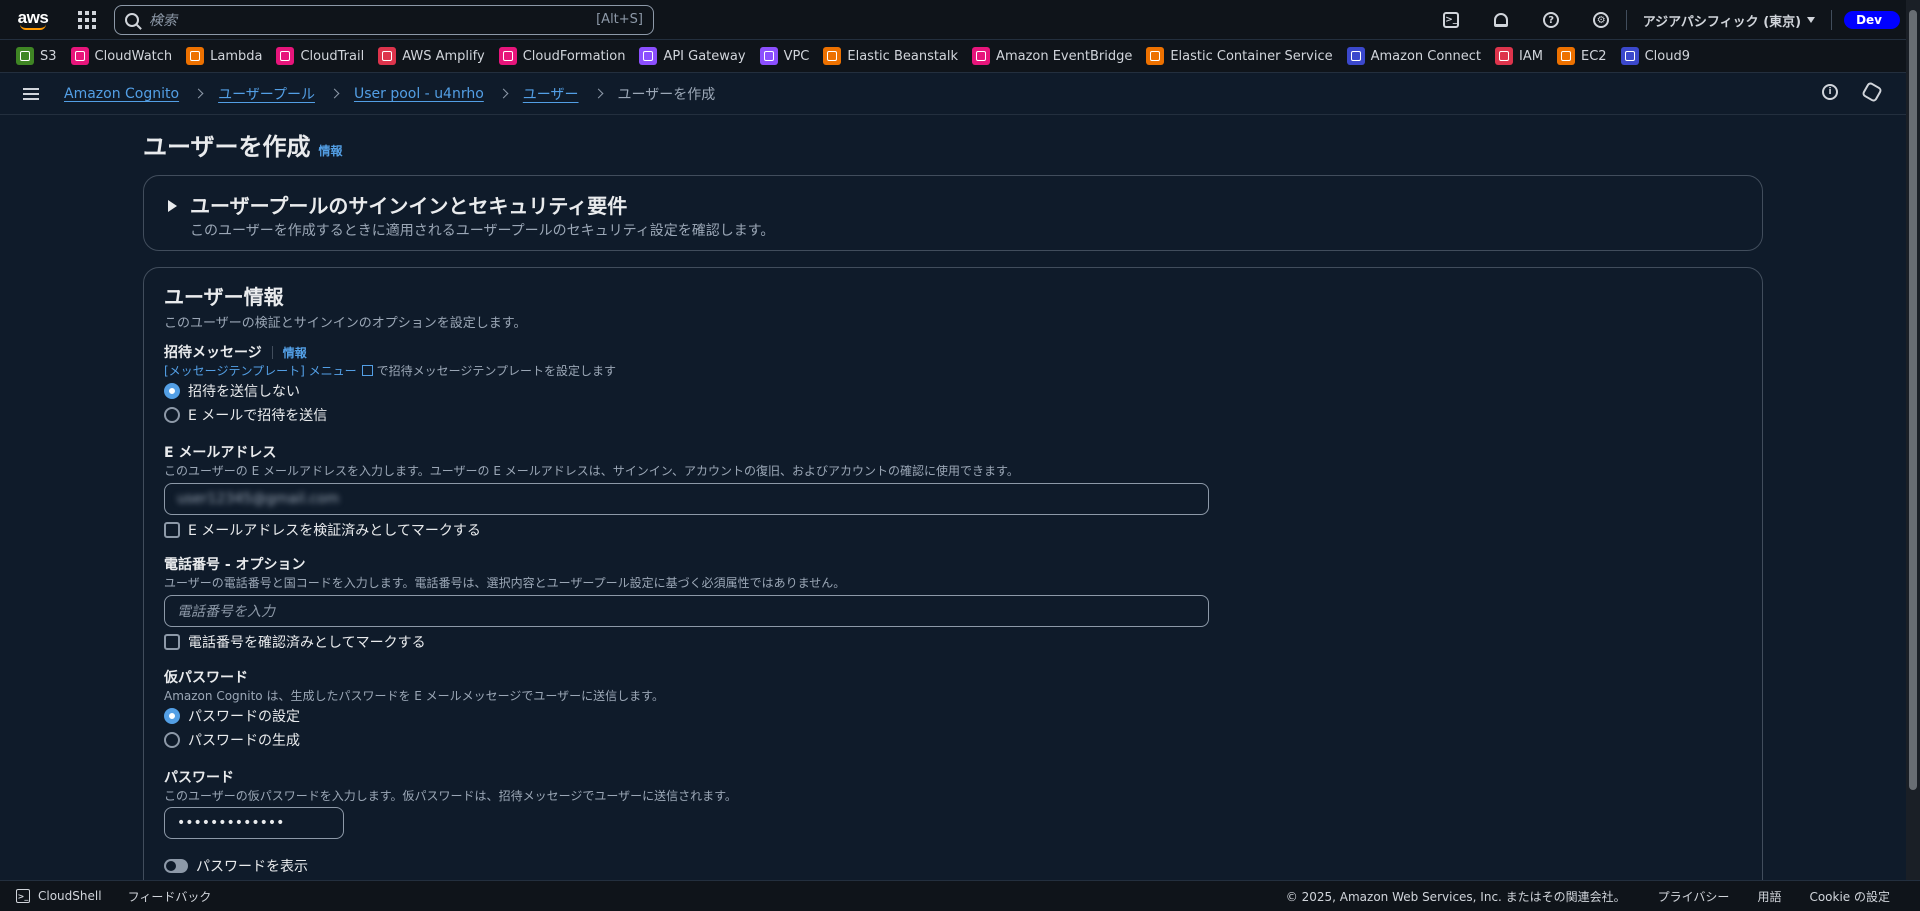  I want to click on services-grid-icon, so click(87, 19).